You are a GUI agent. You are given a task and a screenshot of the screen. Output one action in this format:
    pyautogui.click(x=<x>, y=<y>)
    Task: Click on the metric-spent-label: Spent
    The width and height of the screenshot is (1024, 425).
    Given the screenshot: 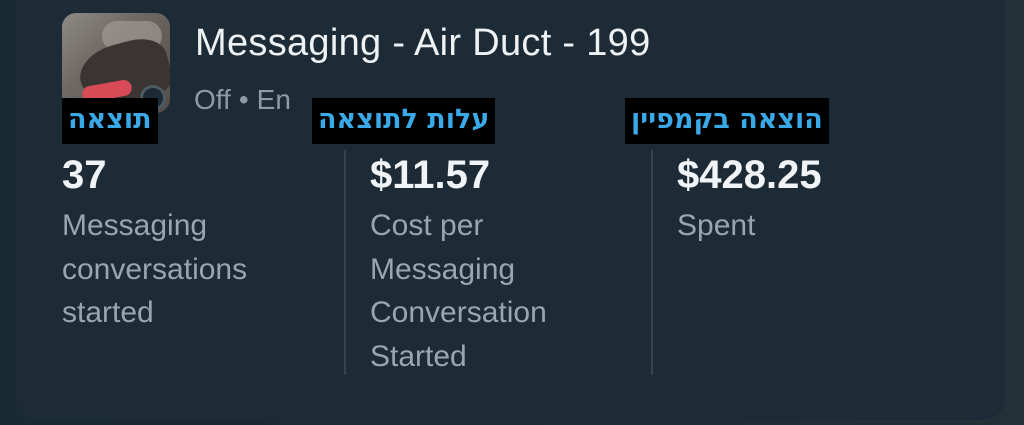 What is the action you would take?
    pyautogui.click(x=716, y=225)
    